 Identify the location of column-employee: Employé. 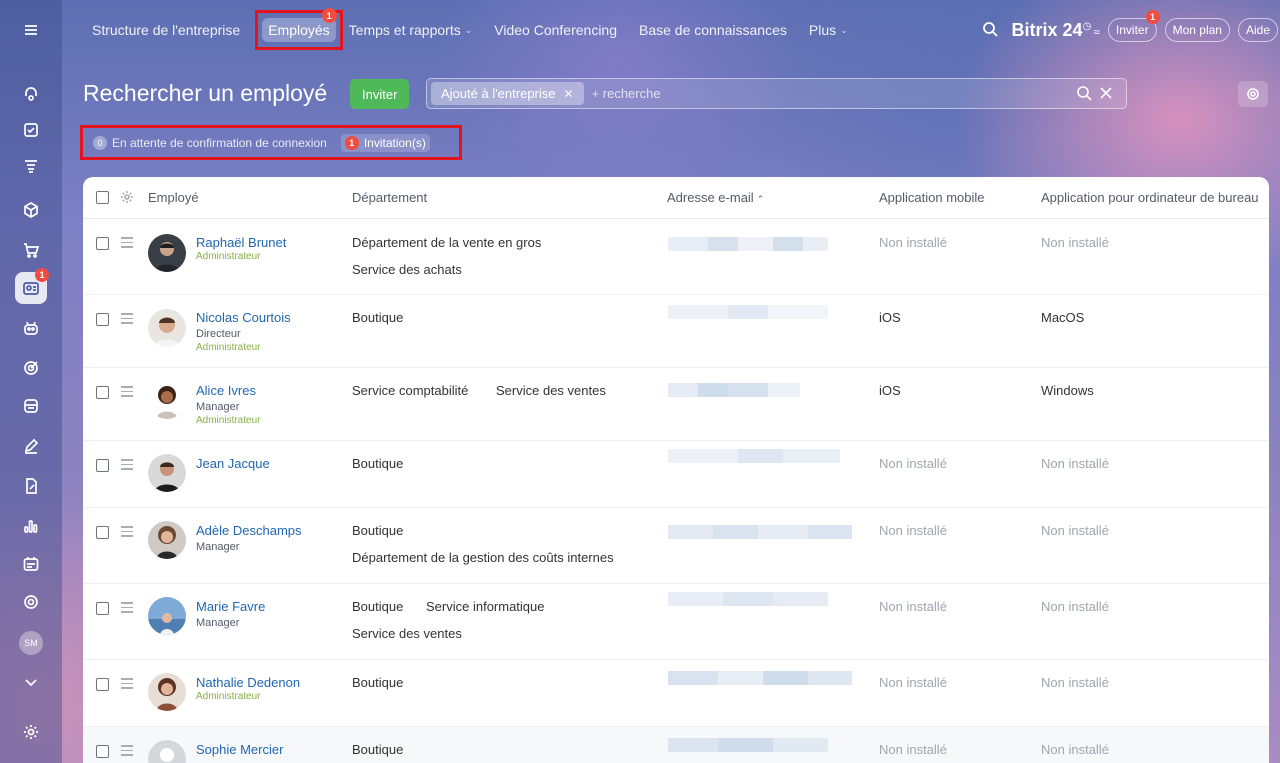
(173, 197).